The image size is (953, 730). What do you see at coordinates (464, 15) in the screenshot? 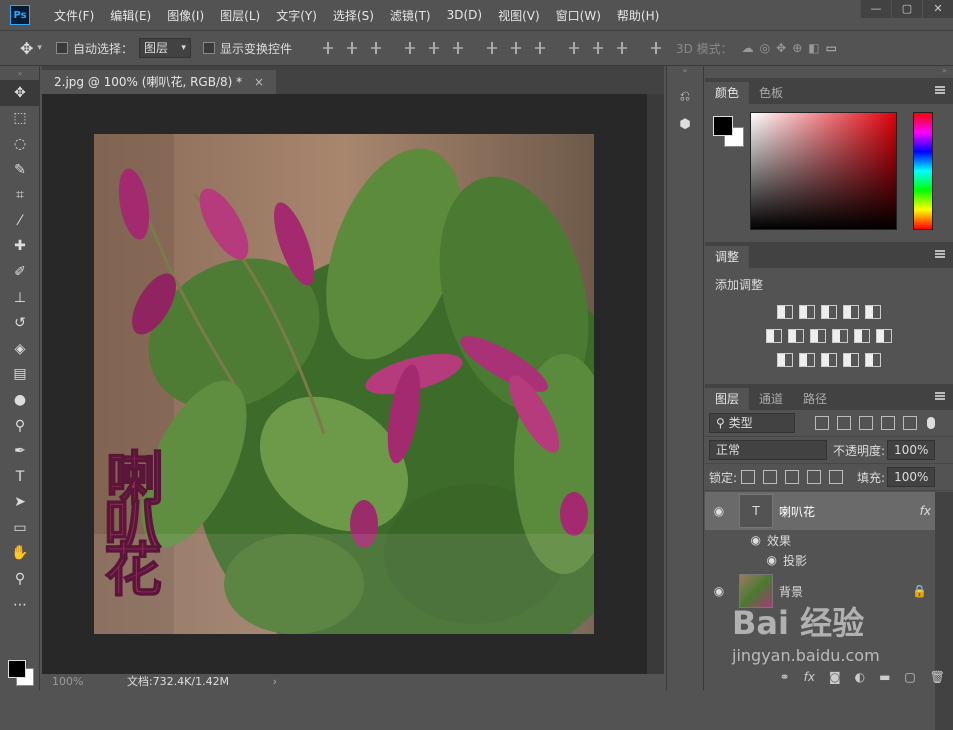
I see `menu-3d: 3D(D)` at bounding box center [464, 15].